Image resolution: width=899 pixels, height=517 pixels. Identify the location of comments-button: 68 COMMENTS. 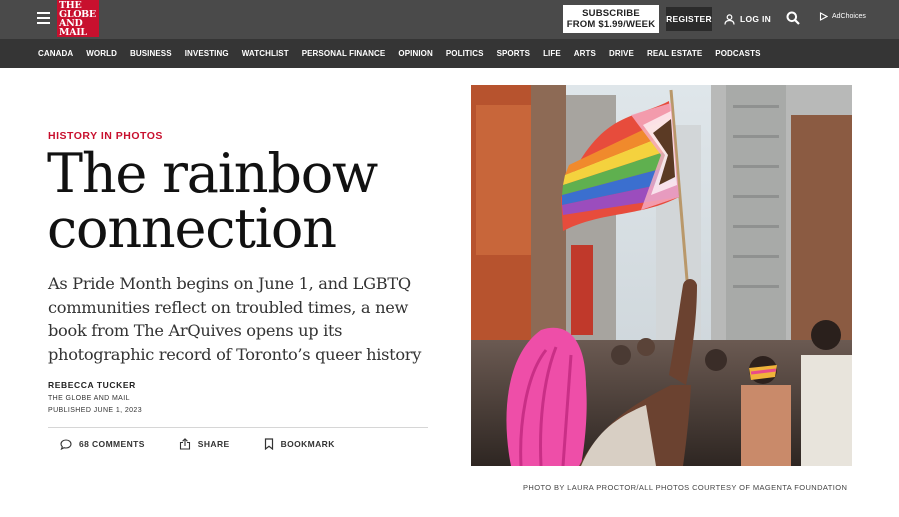
(102, 444).